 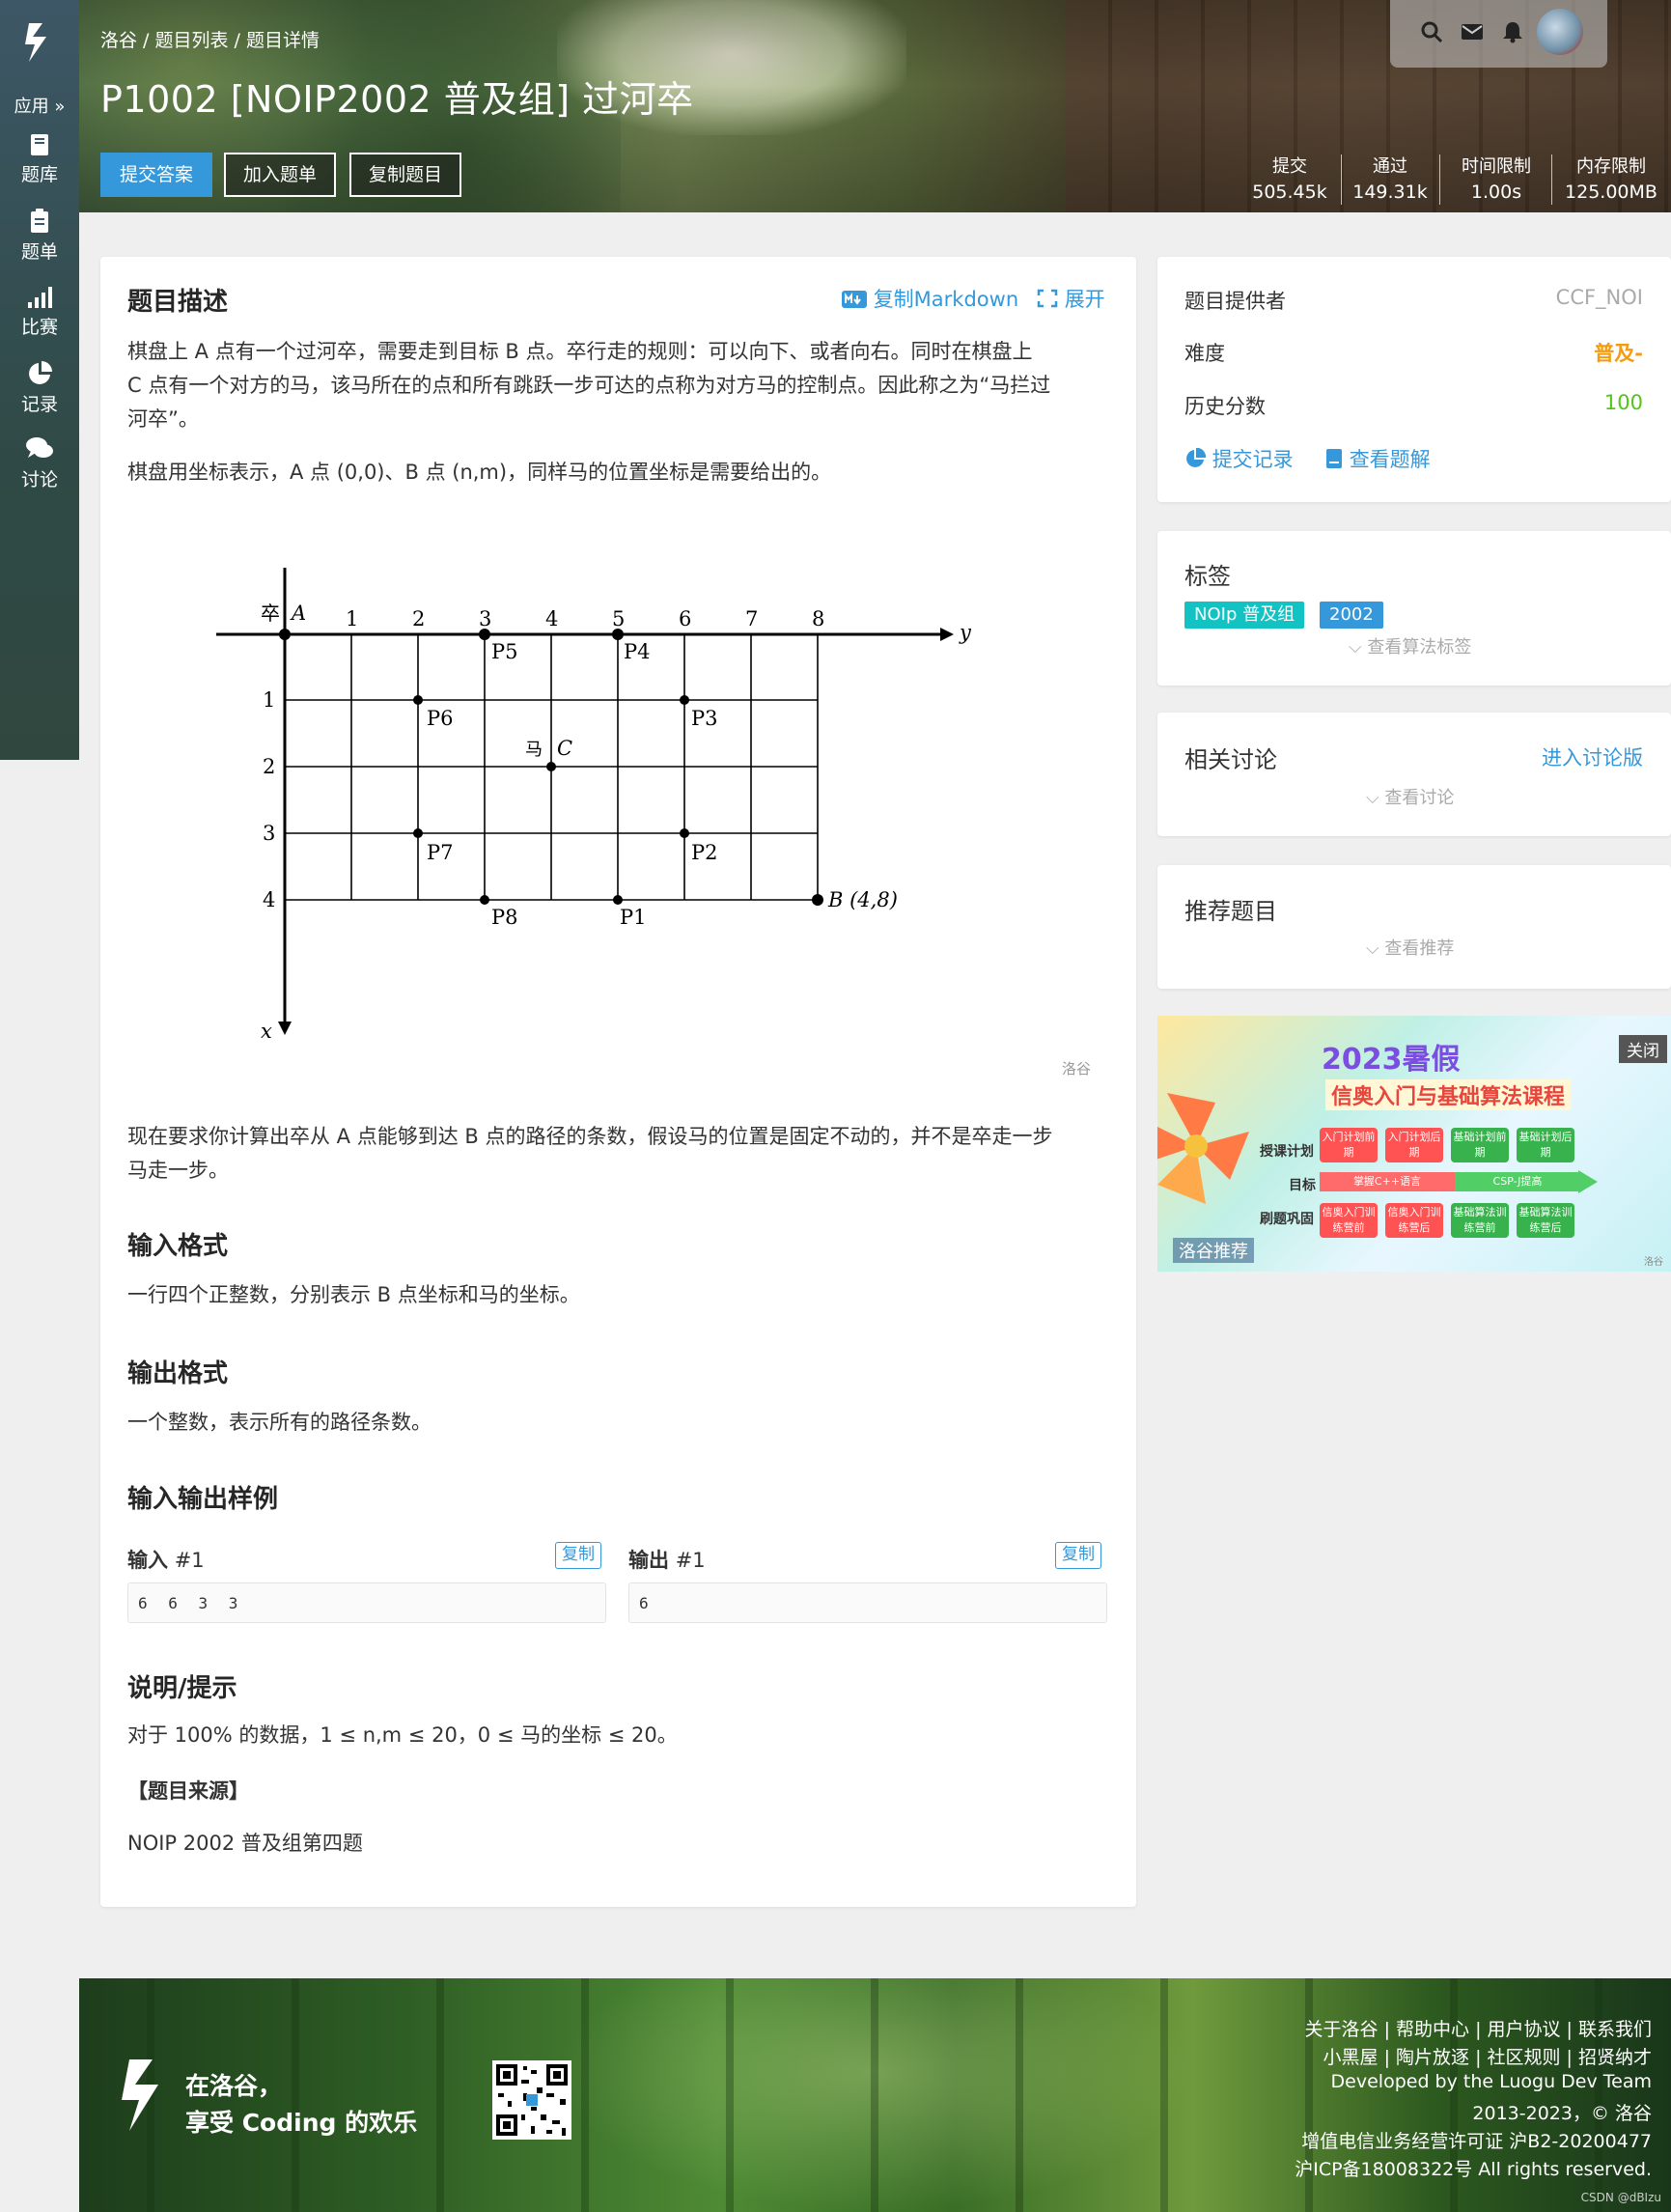 What do you see at coordinates (188, 1791) in the screenshot?
I see `source-title: 【题目来源】` at bounding box center [188, 1791].